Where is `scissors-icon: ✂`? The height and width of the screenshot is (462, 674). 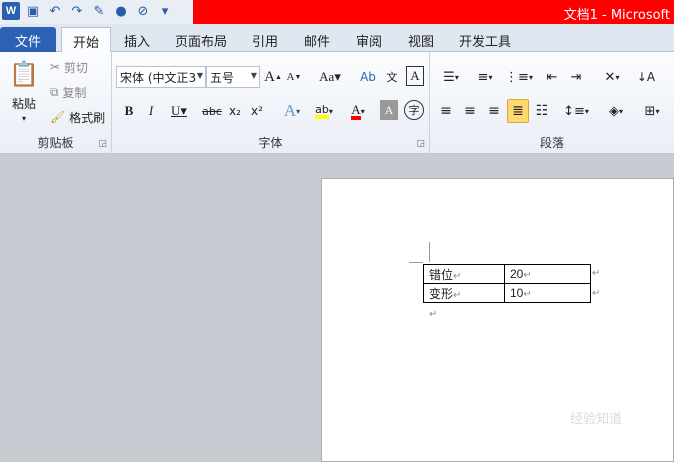 scissors-icon: ✂ is located at coordinates (55, 67).